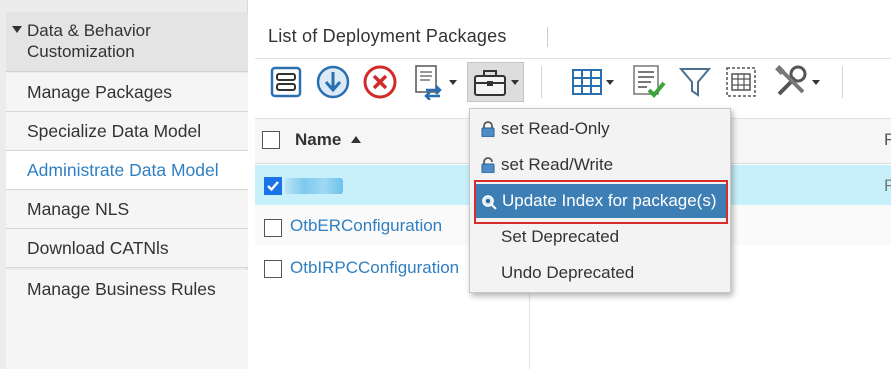 Image resolution: width=891 pixels, height=369 pixels. I want to click on filter-icon, so click(695, 82).